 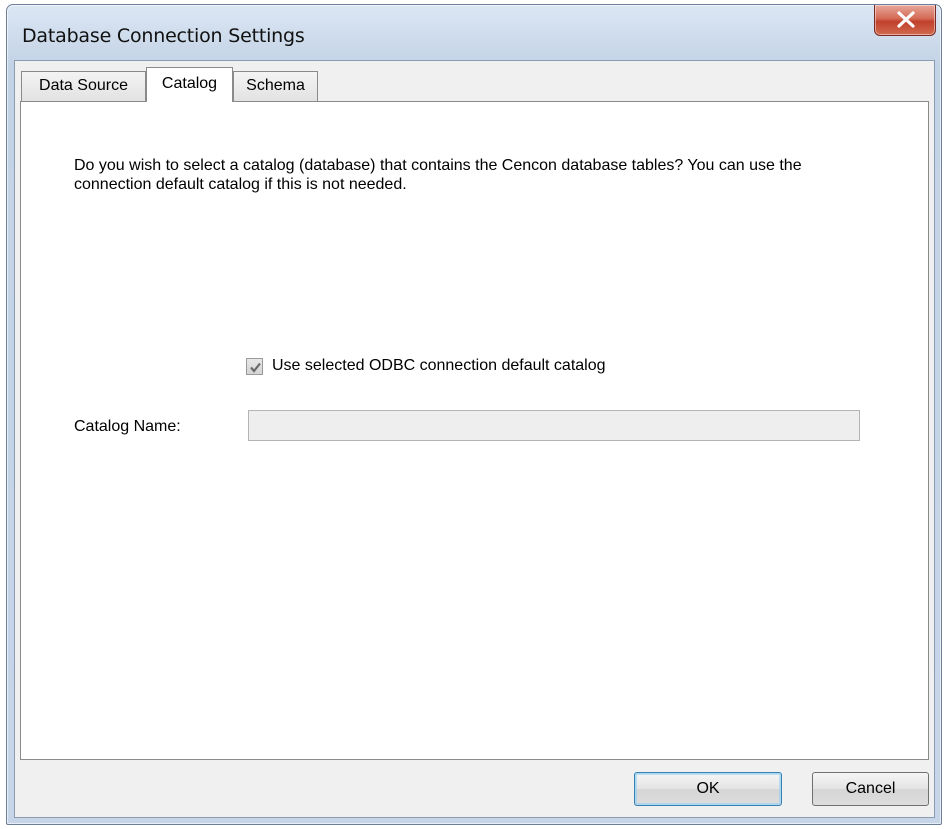 I want to click on close-icon, so click(x=906, y=19).